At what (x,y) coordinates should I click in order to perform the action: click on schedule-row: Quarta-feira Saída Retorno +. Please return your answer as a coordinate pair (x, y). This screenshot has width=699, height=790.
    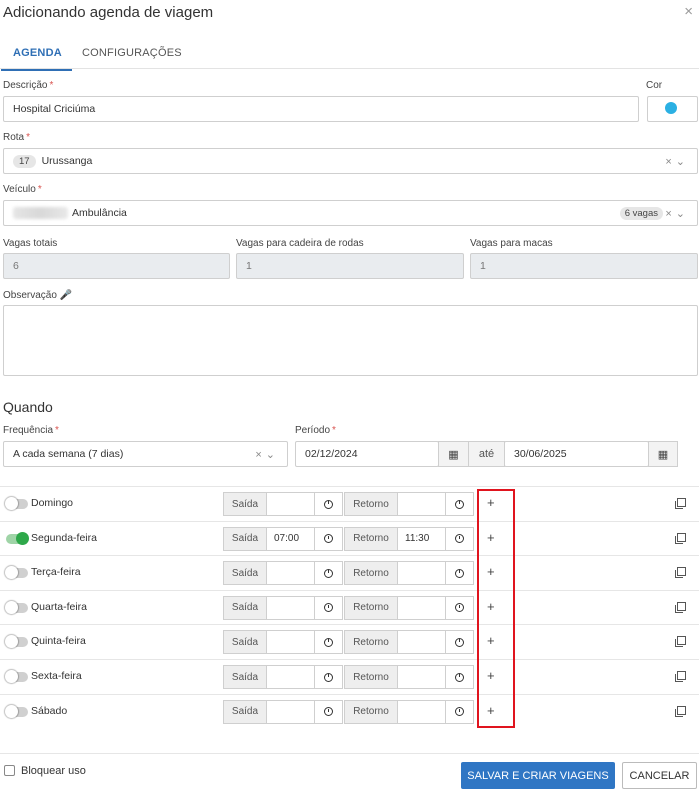
    Looking at the image, I should click on (349, 607).